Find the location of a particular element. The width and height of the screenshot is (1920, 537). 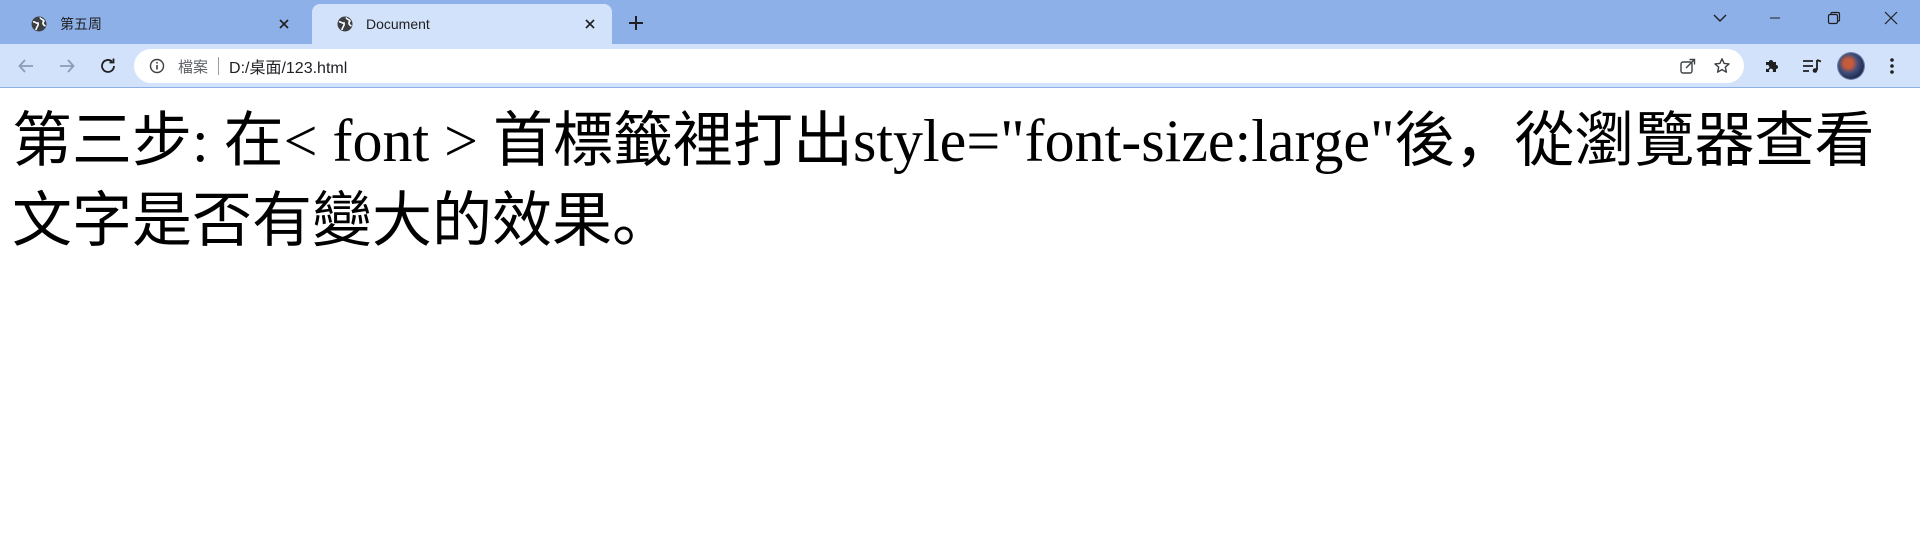

bookmark-star-icon is located at coordinates (1722, 66).